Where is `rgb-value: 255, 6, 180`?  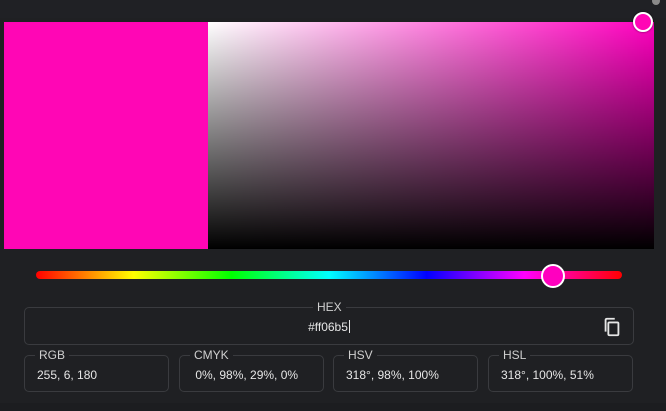
rgb-value: 255, 6, 180 is located at coordinates (67, 375).